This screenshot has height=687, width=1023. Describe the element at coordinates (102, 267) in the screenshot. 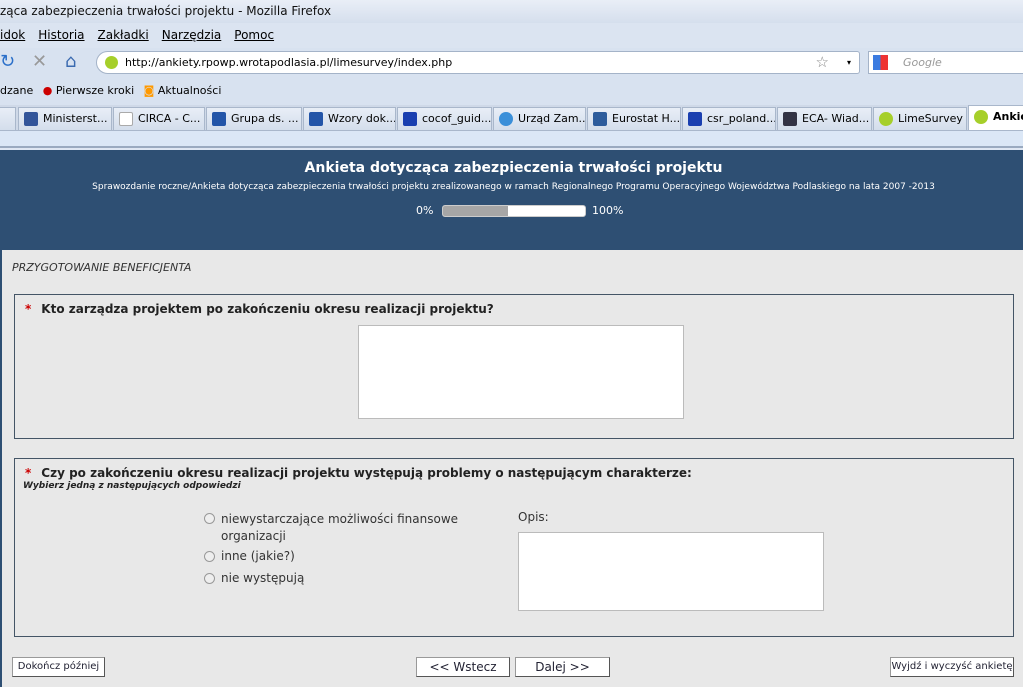

I see `section-title: PRZYGOTOWANIE BENEFICJENTA` at that location.